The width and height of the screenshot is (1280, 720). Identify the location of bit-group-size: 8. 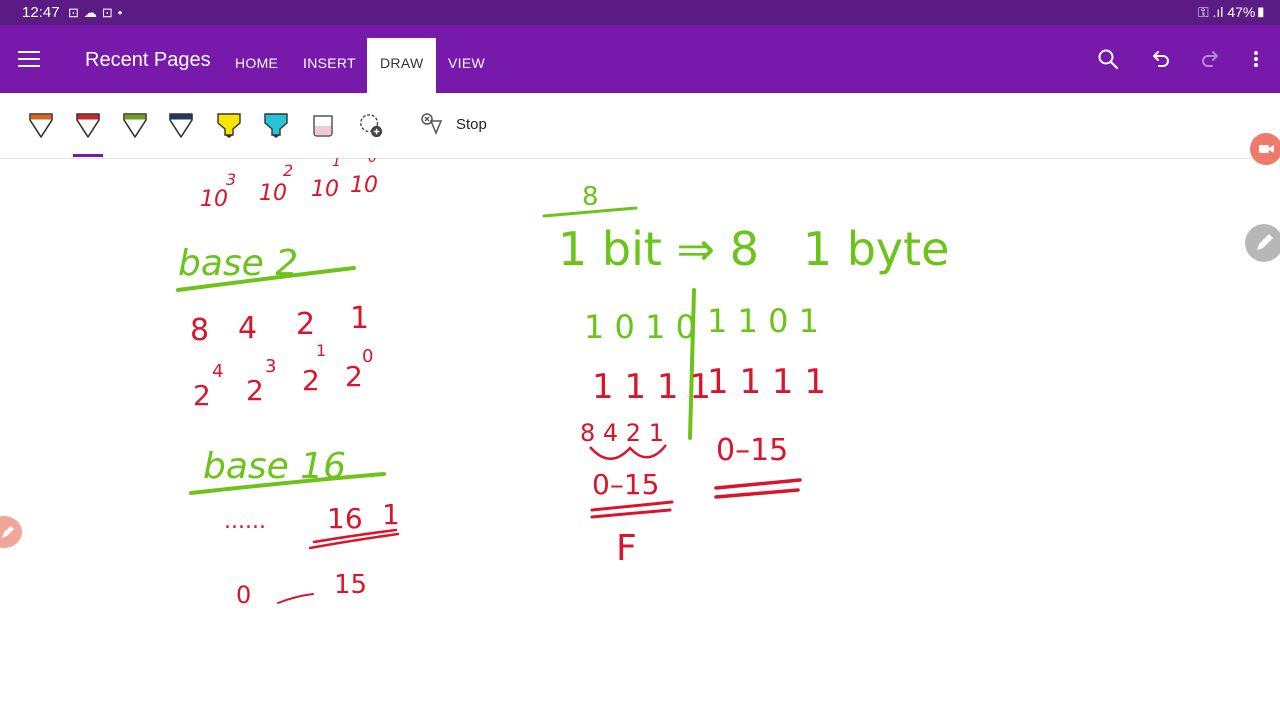
(590, 197).